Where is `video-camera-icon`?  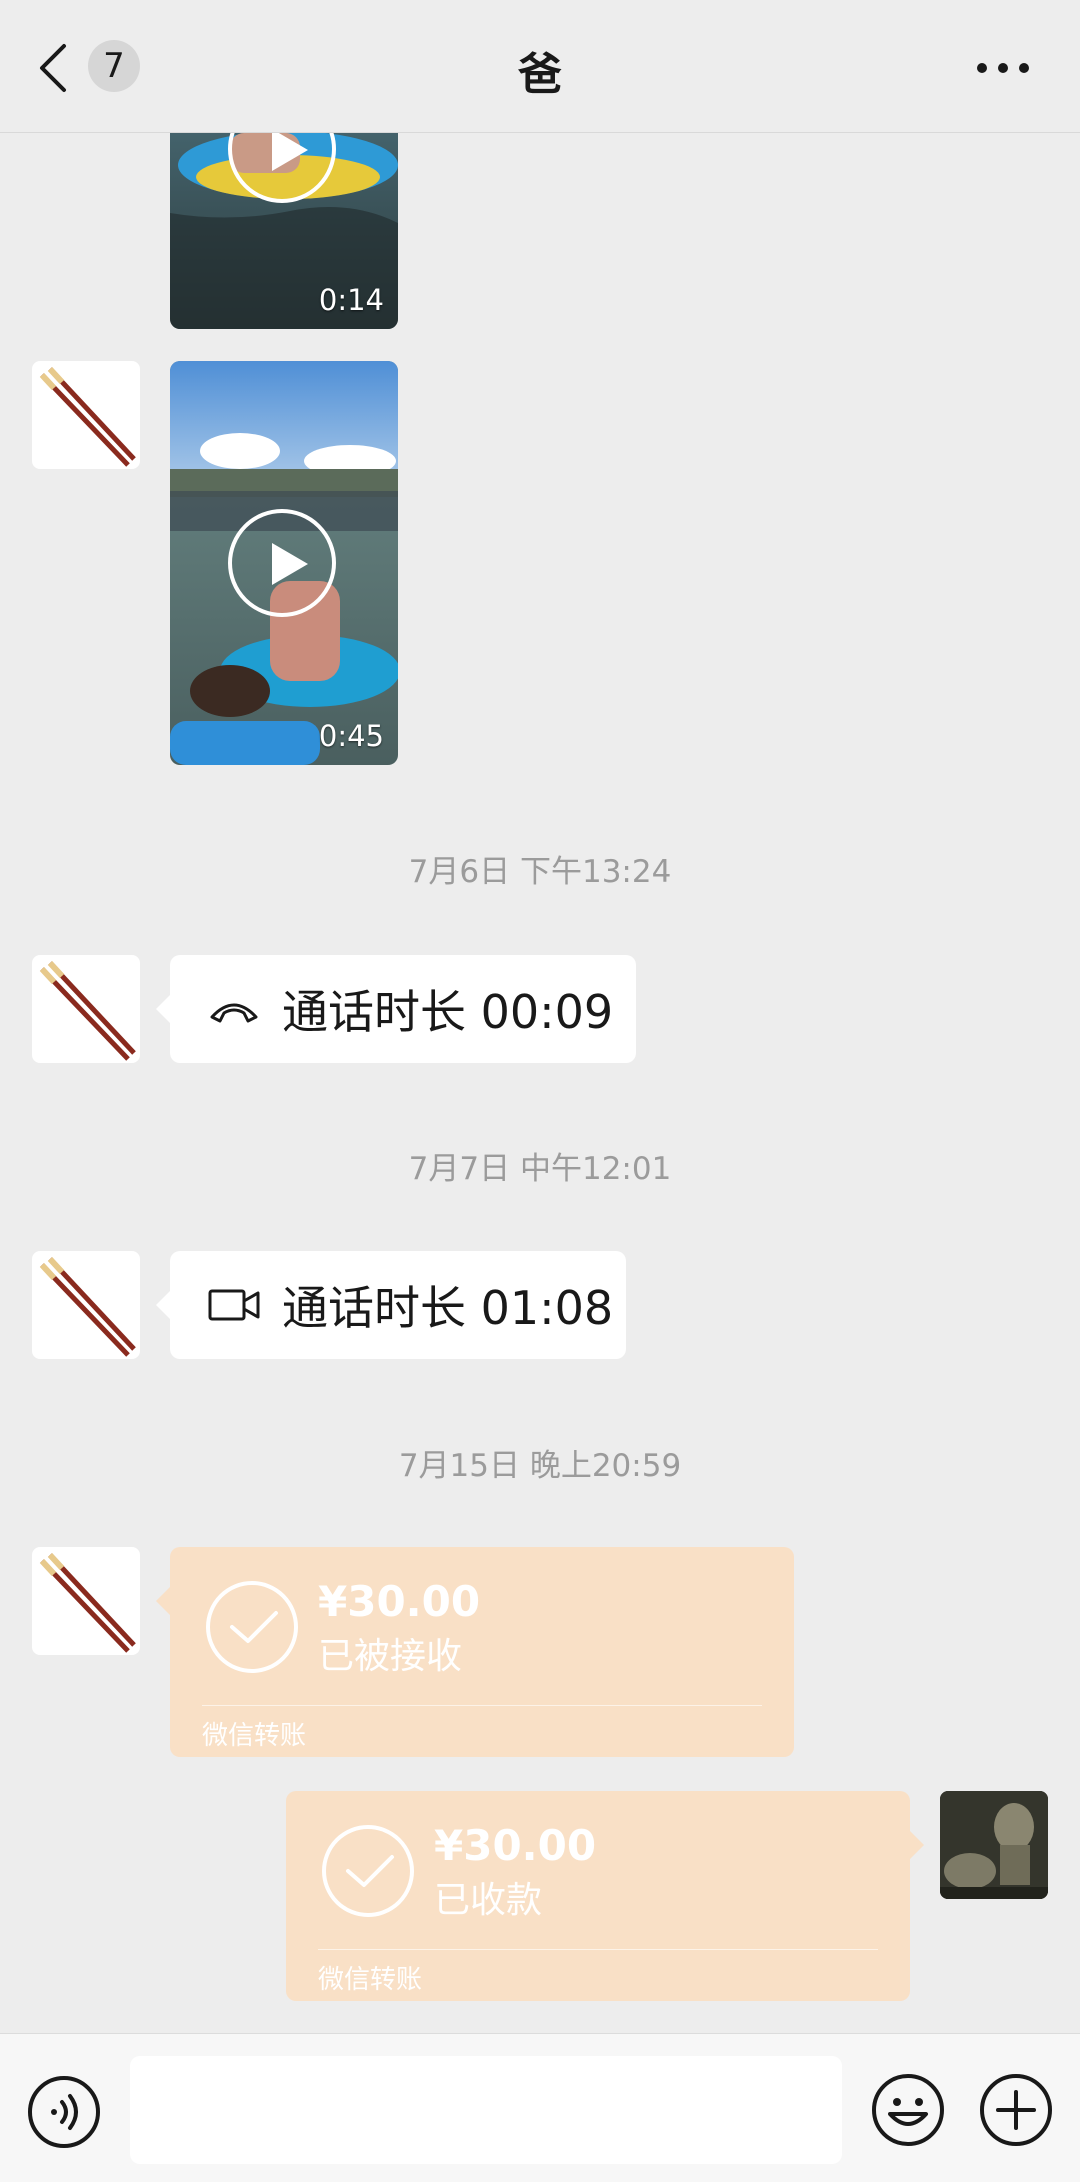 video-camera-icon is located at coordinates (234, 1305).